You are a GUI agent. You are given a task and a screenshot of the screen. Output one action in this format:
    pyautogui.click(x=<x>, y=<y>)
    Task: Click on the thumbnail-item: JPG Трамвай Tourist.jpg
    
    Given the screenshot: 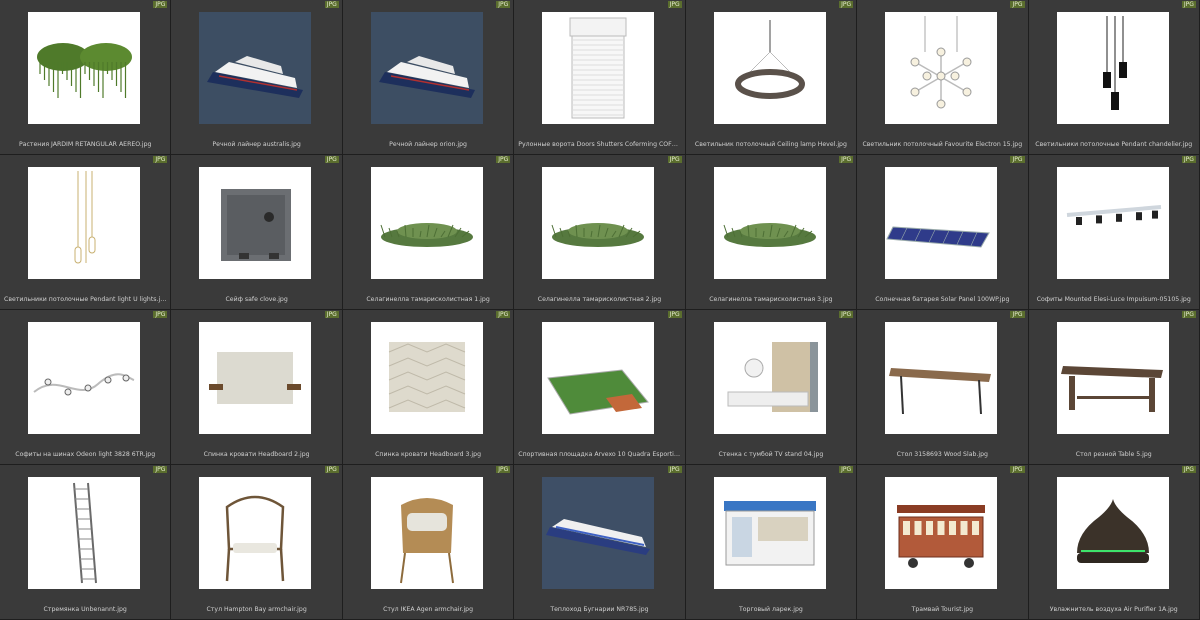 What is the action you would take?
    pyautogui.click(x=943, y=542)
    